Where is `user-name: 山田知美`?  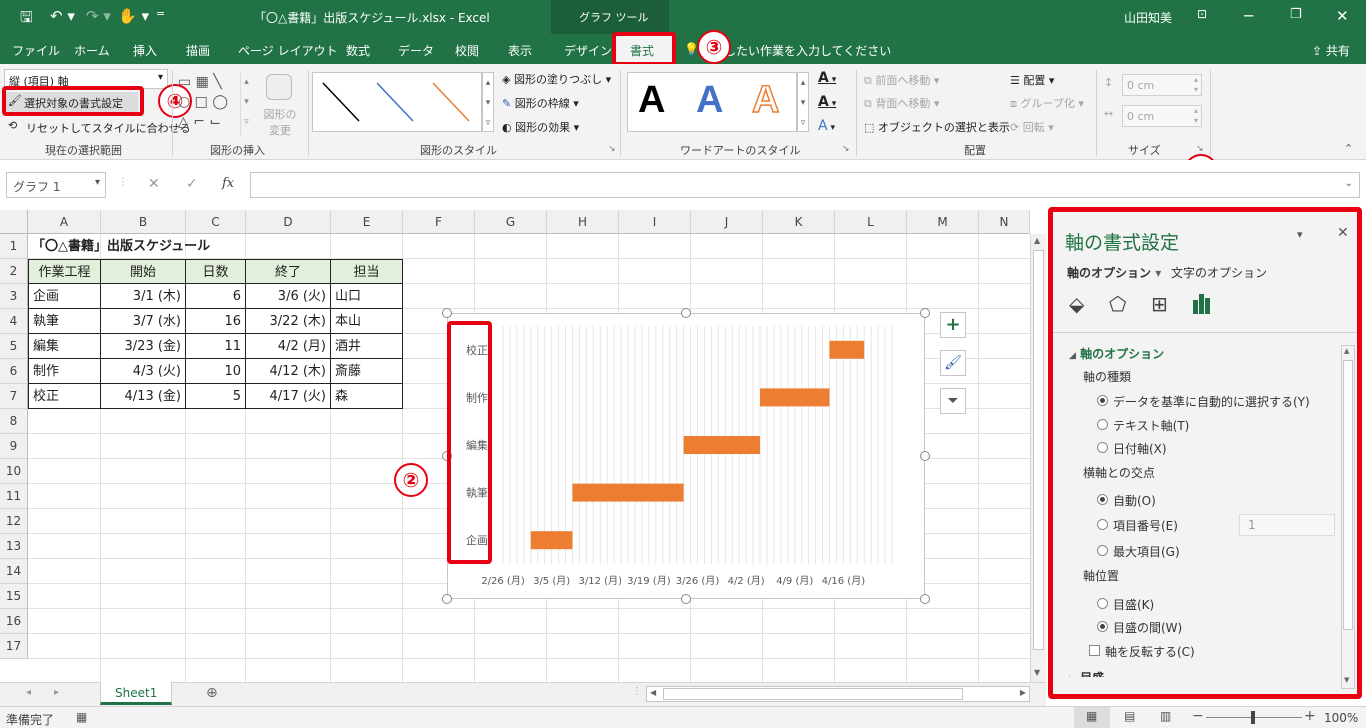
user-name: 山田知美 is located at coordinates (1148, 17).